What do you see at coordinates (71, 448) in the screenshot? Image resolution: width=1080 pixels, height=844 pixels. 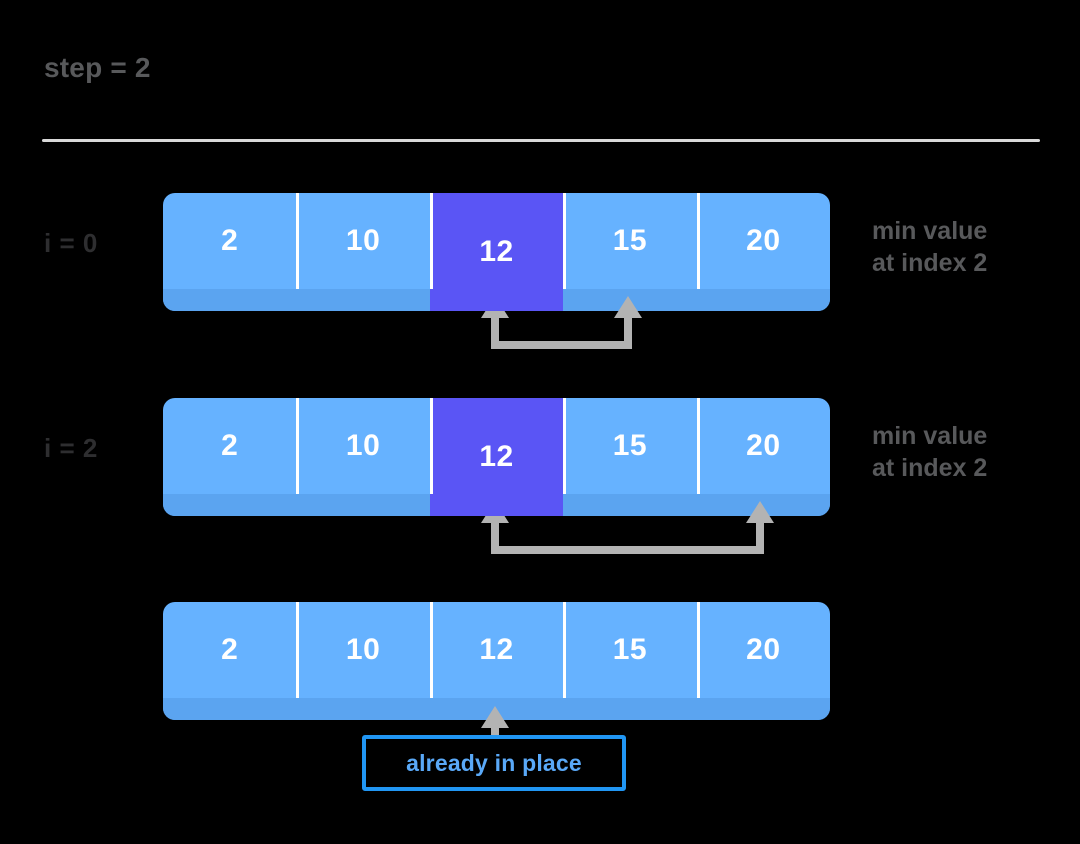 I see `row-index-label: i = 2` at bounding box center [71, 448].